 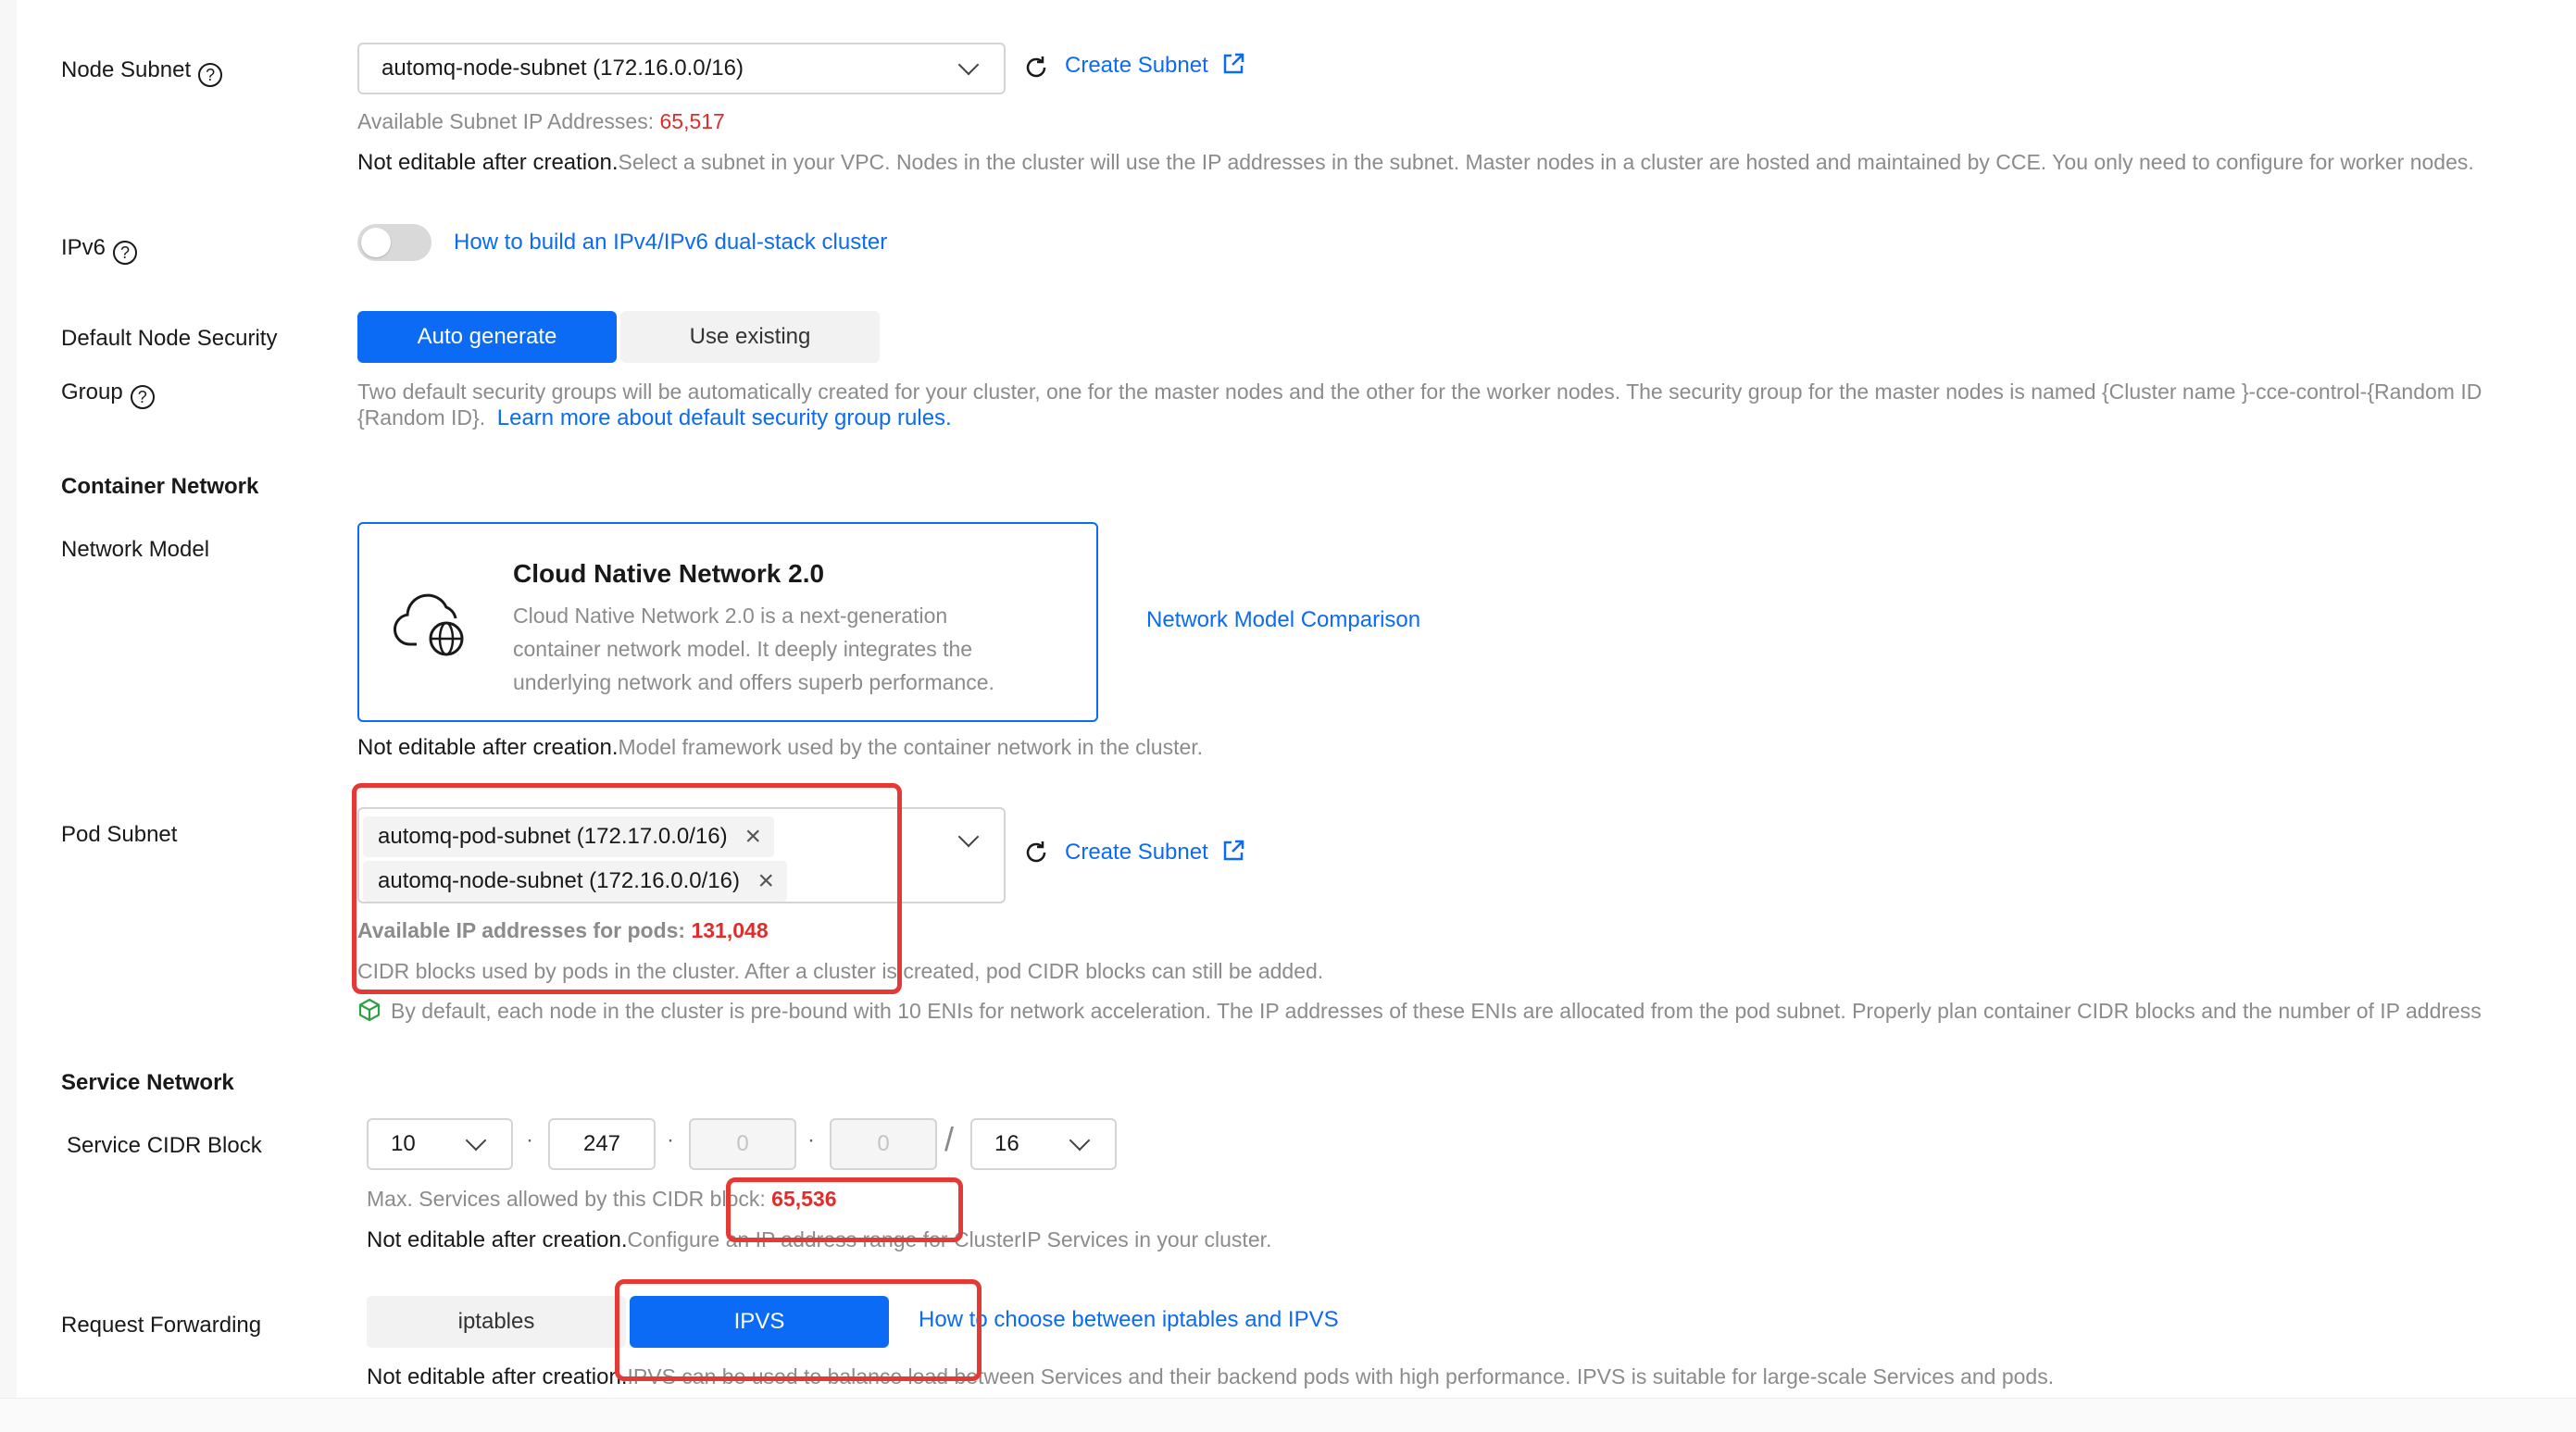 What do you see at coordinates (1129, 1320) in the screenshot?
I see `iptables-ipvs-link: How to choose between iptables and IPVS` at bounding box center [1129, 1320].